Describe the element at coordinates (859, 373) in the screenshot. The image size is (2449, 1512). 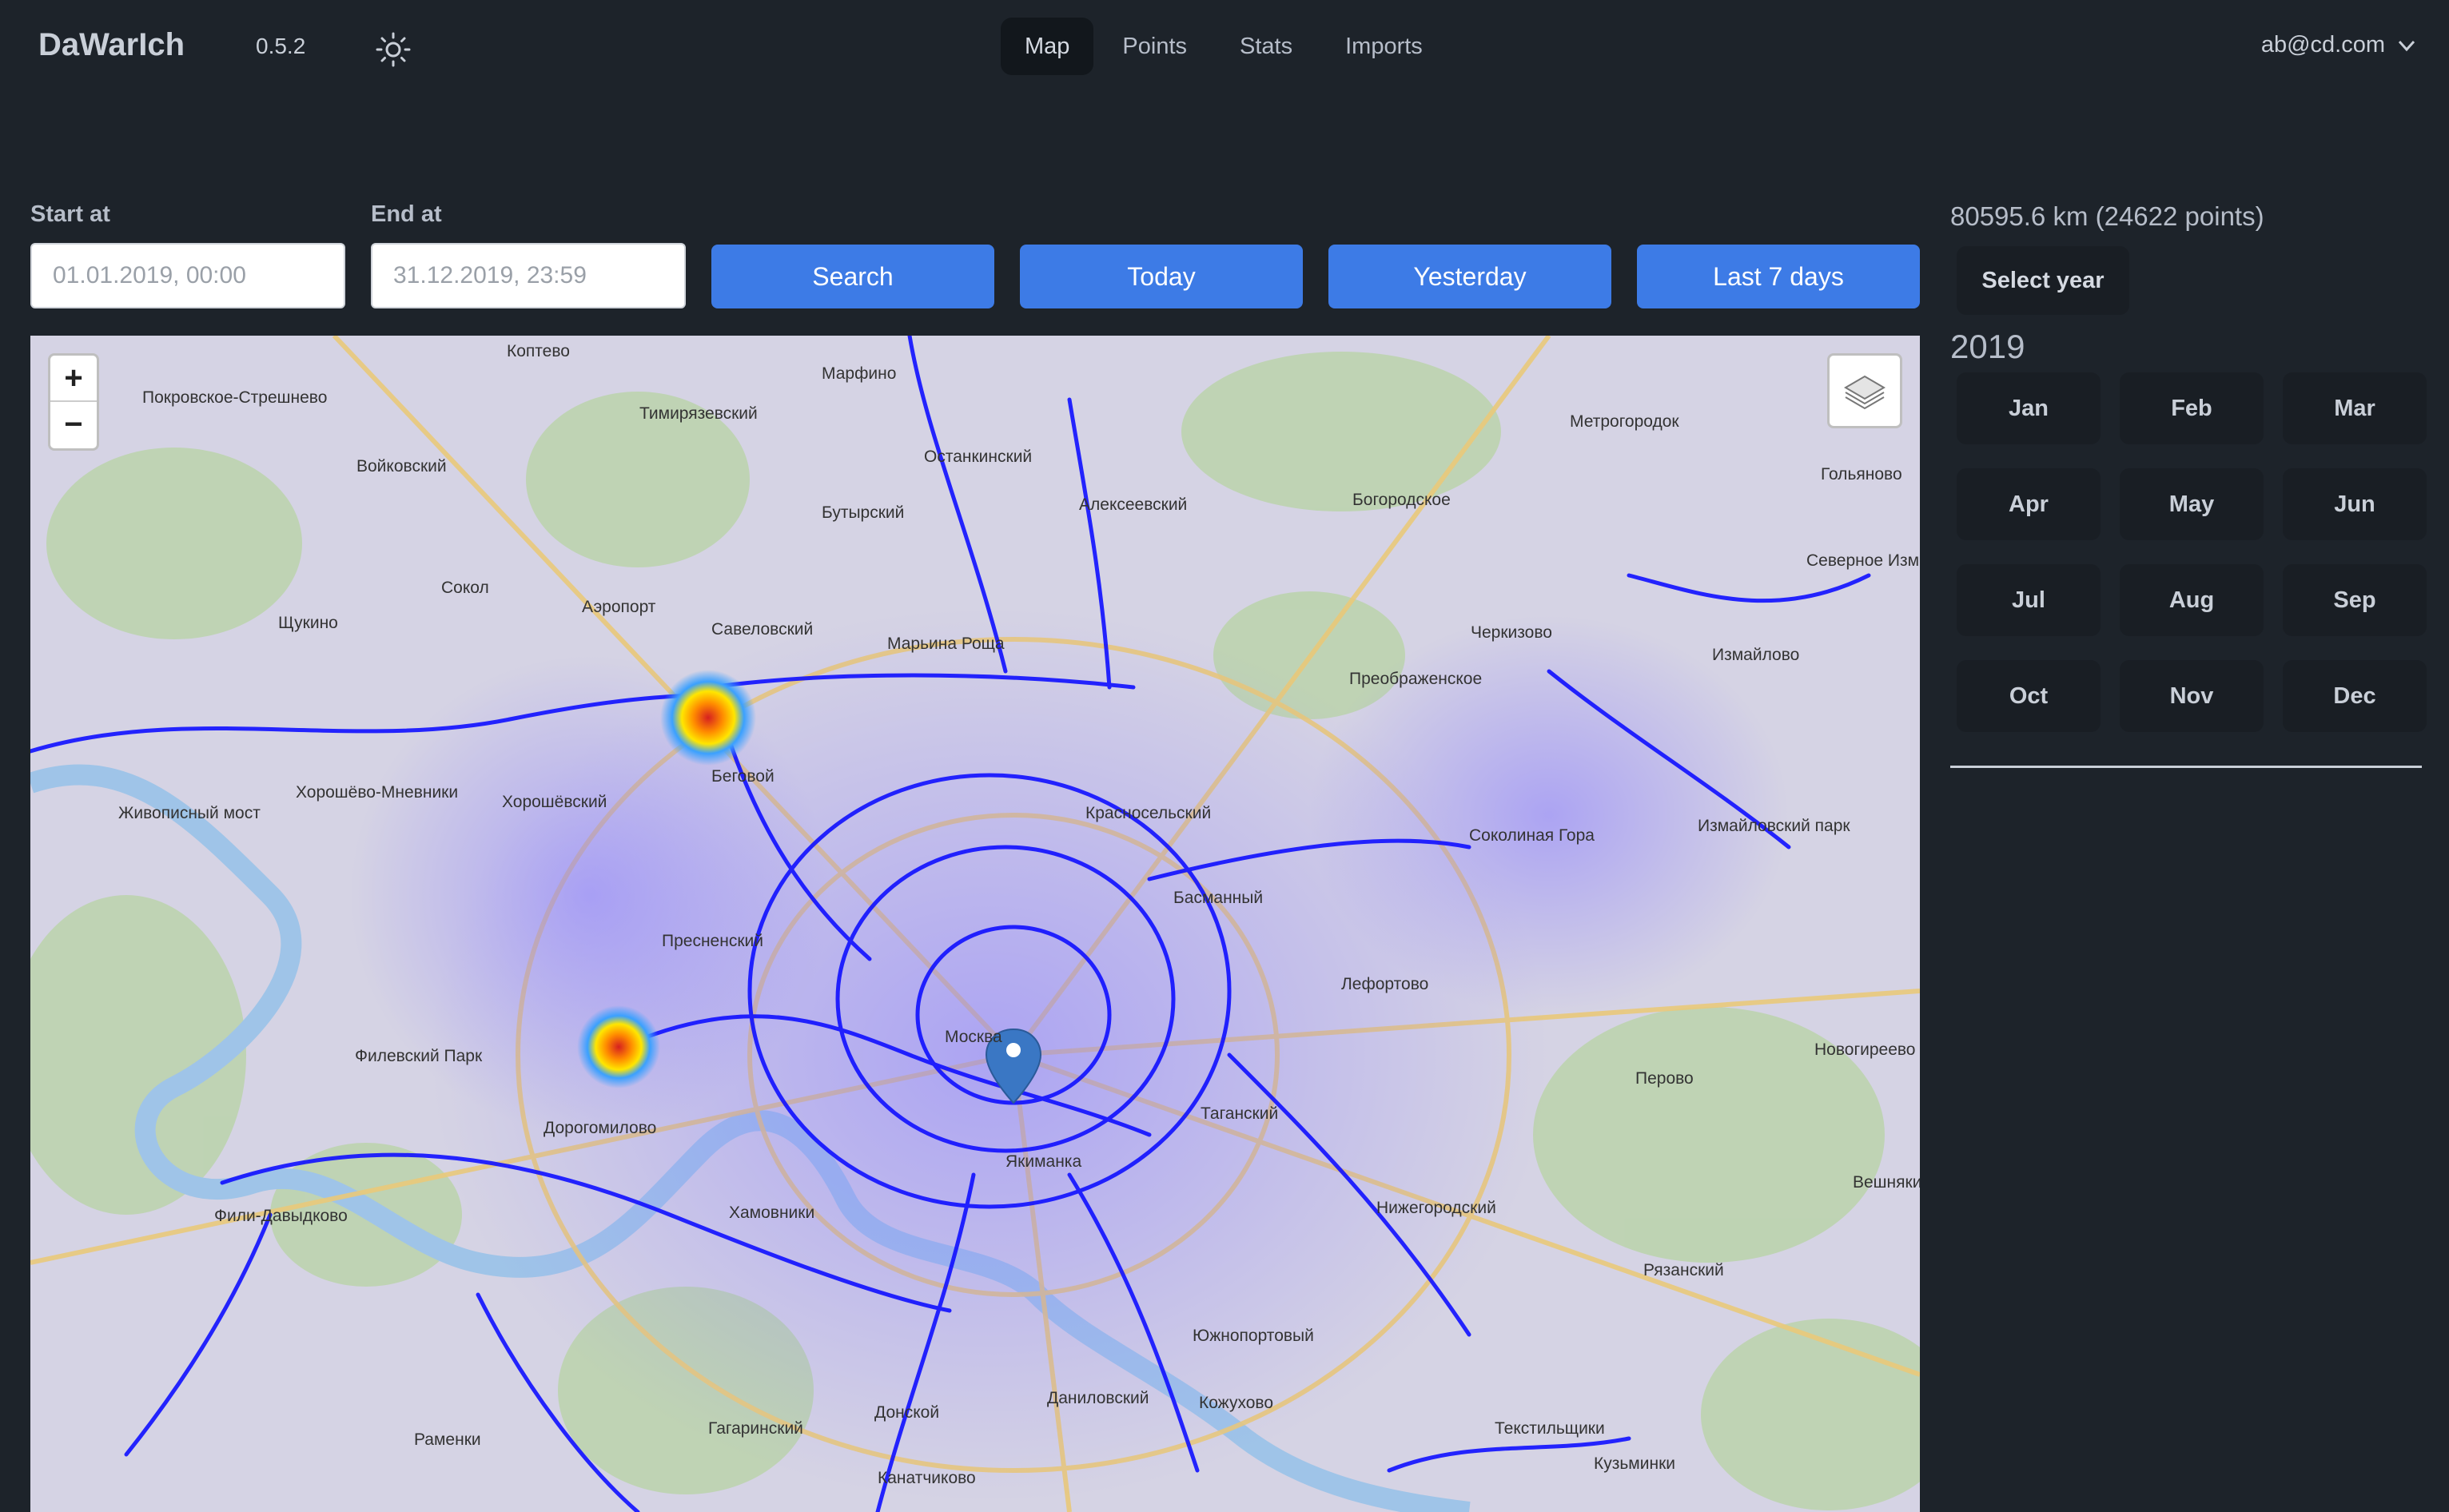
I see `map-label: Марфино` at that location.